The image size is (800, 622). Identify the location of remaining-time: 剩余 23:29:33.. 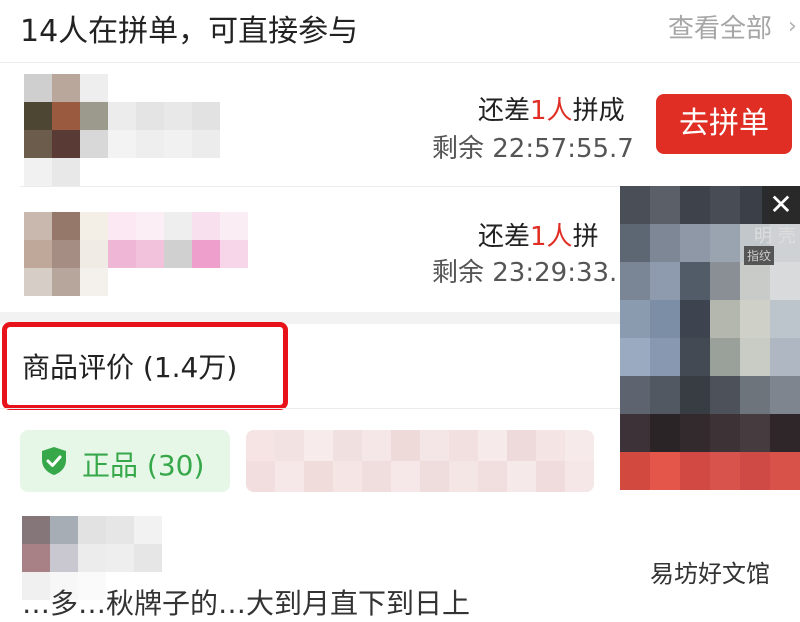
(525, 273).